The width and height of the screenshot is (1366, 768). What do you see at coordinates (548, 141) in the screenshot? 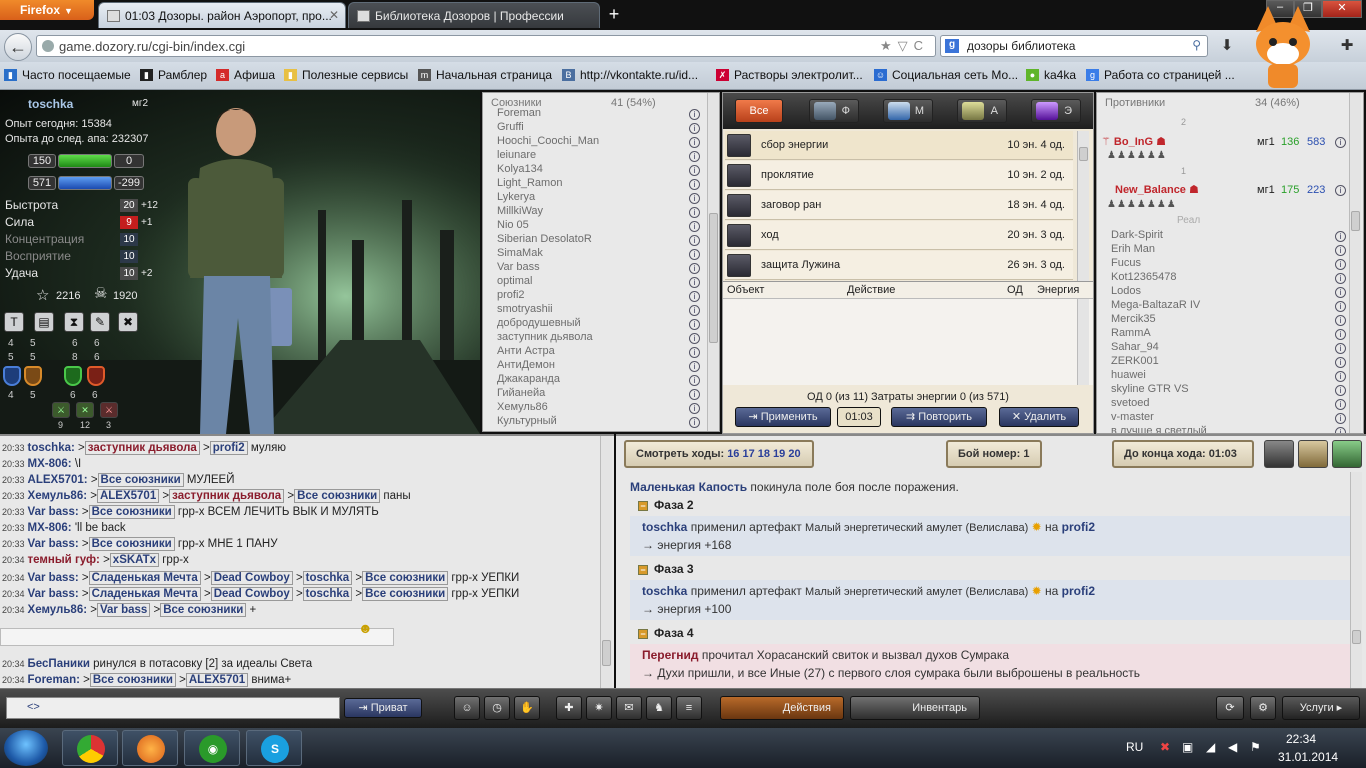
I see `ally-item: Hoochi_Coochi_Man` at bounding box center [548, 141].